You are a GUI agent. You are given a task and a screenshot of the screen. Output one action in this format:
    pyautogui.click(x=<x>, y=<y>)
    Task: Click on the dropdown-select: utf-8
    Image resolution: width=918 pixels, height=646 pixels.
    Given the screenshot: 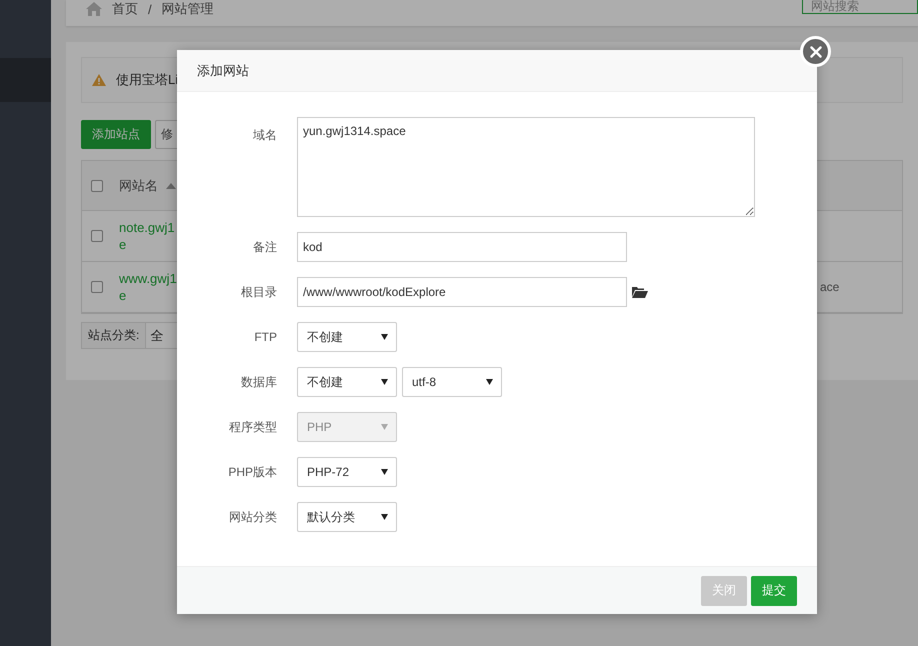 What is the action you would take?
    pyautogui.click(x=452, y=382)
    